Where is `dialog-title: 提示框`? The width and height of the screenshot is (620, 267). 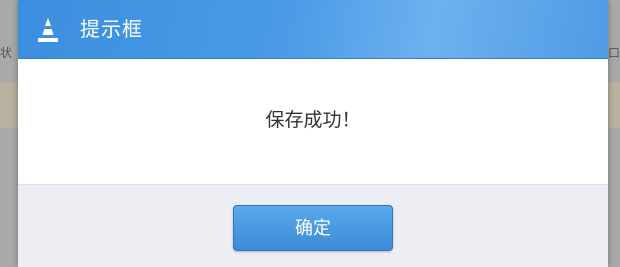 dialog-title: 提示框 is located at coordinates (111, 29).